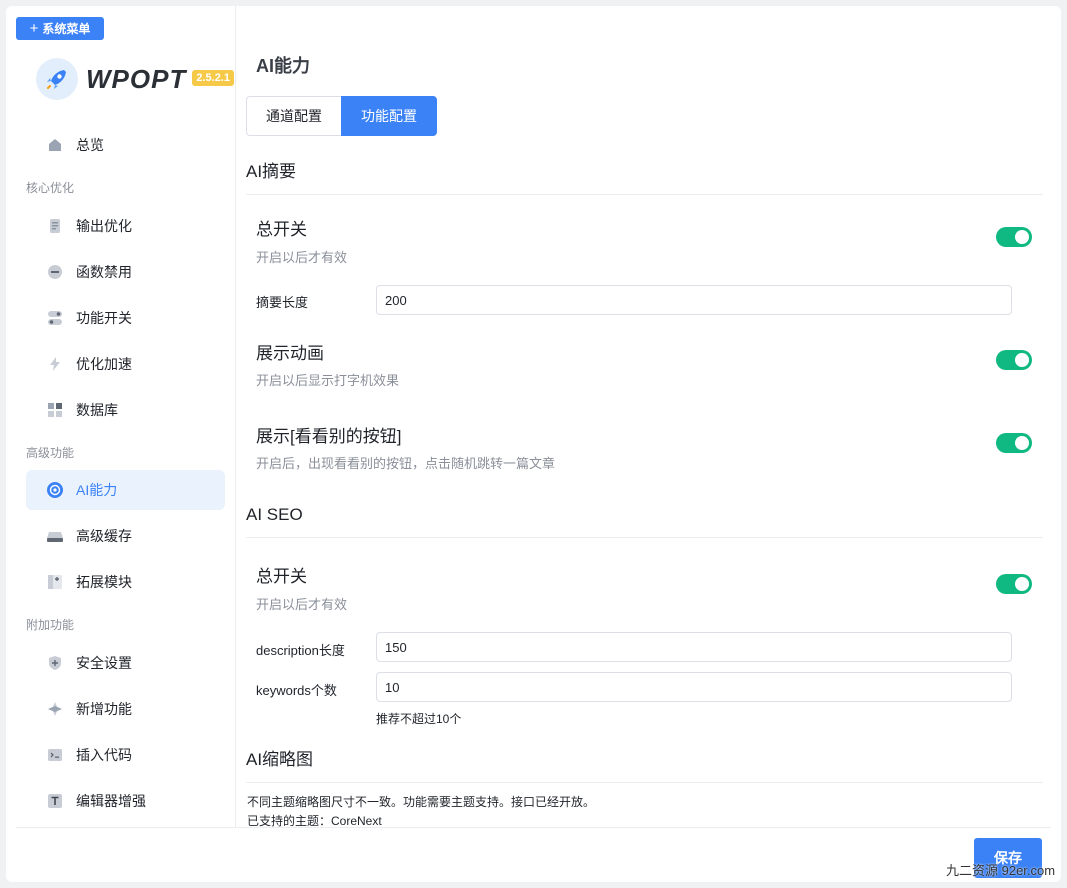 This screenshot has width=1067, height=888. I want to click on tab-channel-config: 通道配置, so click(293, 116).